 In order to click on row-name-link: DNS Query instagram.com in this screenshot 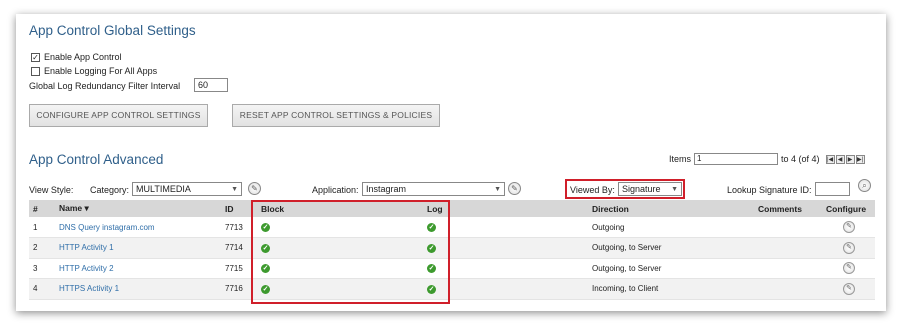, I will do `click(138, 227)`.